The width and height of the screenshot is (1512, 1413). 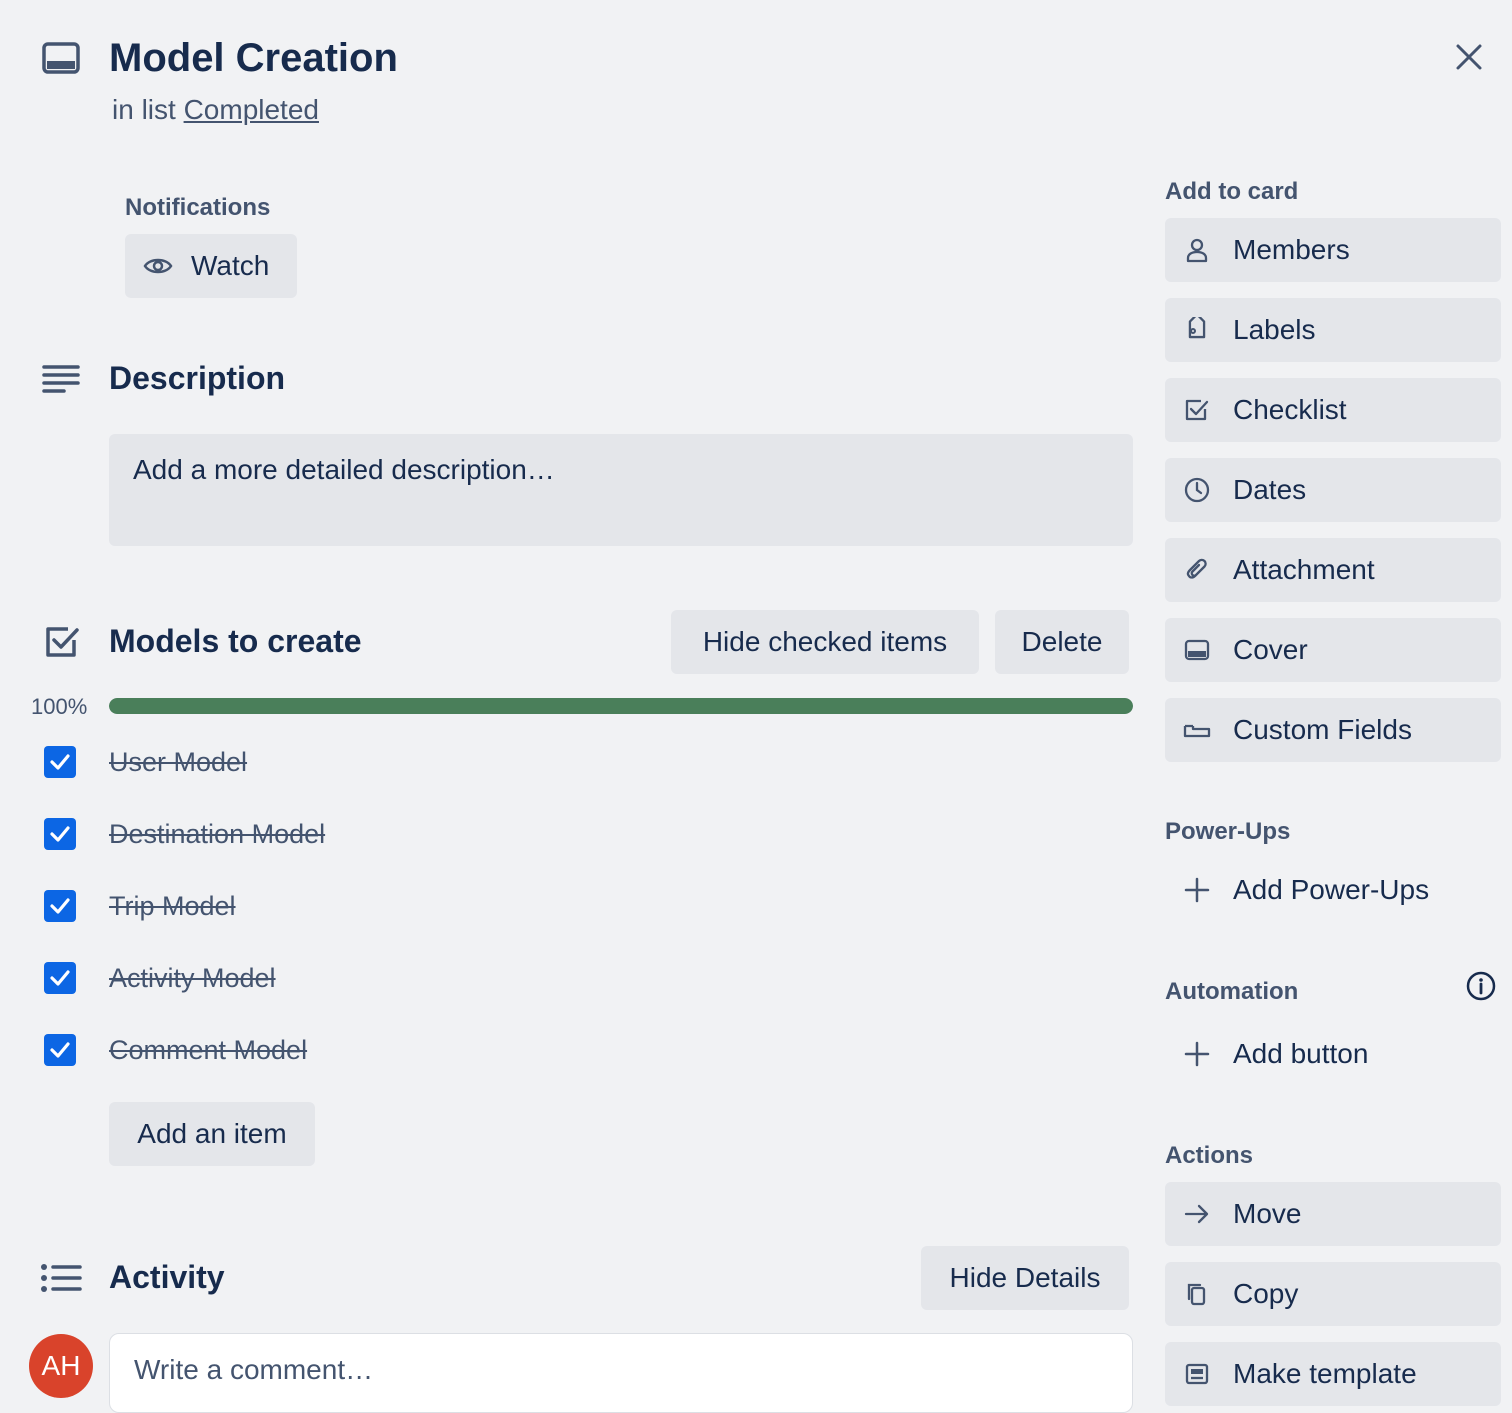 What do you see at coordinates (1232, 191) in the screenshot?
I see `add-to-card-label: Add to card` at bounding box center [1232, 191].